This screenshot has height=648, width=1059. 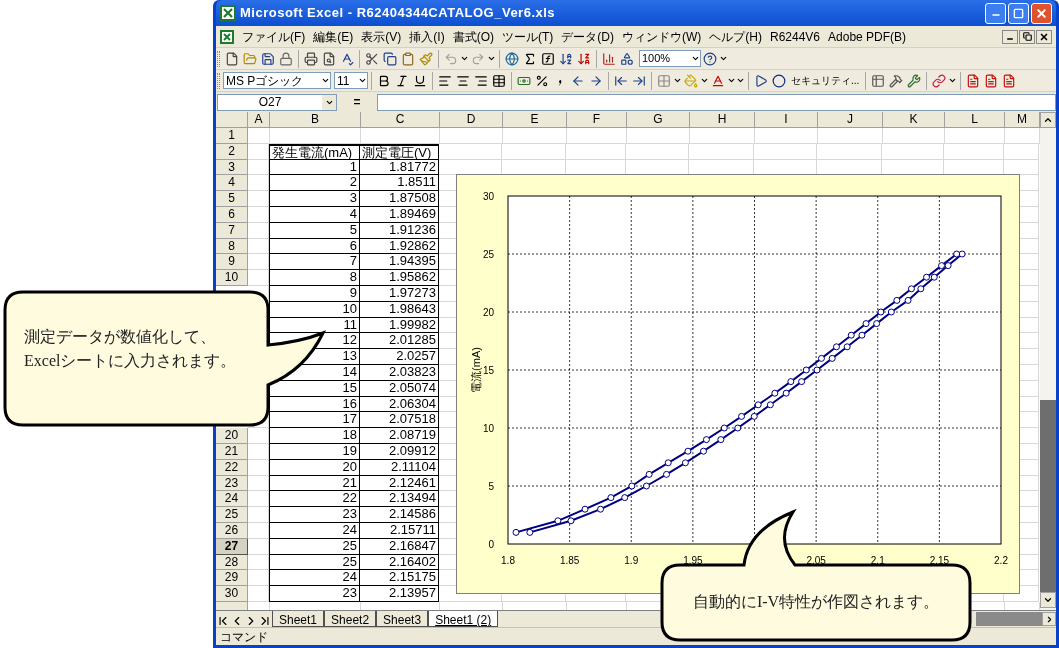 What do you see at coordinates (232, 278) in the screenshot?
I see `row-header: 10` at bounding box center [232, 278].